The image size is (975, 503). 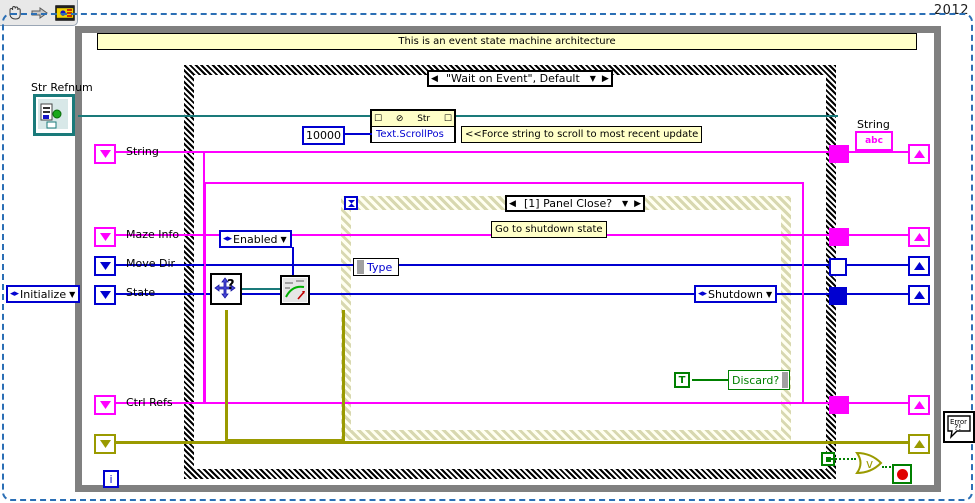 What do you see at coordinates (756, 380) in the screenshot?
I see `discard-terminal-label: Discard?` at bounding box center [756, 380].